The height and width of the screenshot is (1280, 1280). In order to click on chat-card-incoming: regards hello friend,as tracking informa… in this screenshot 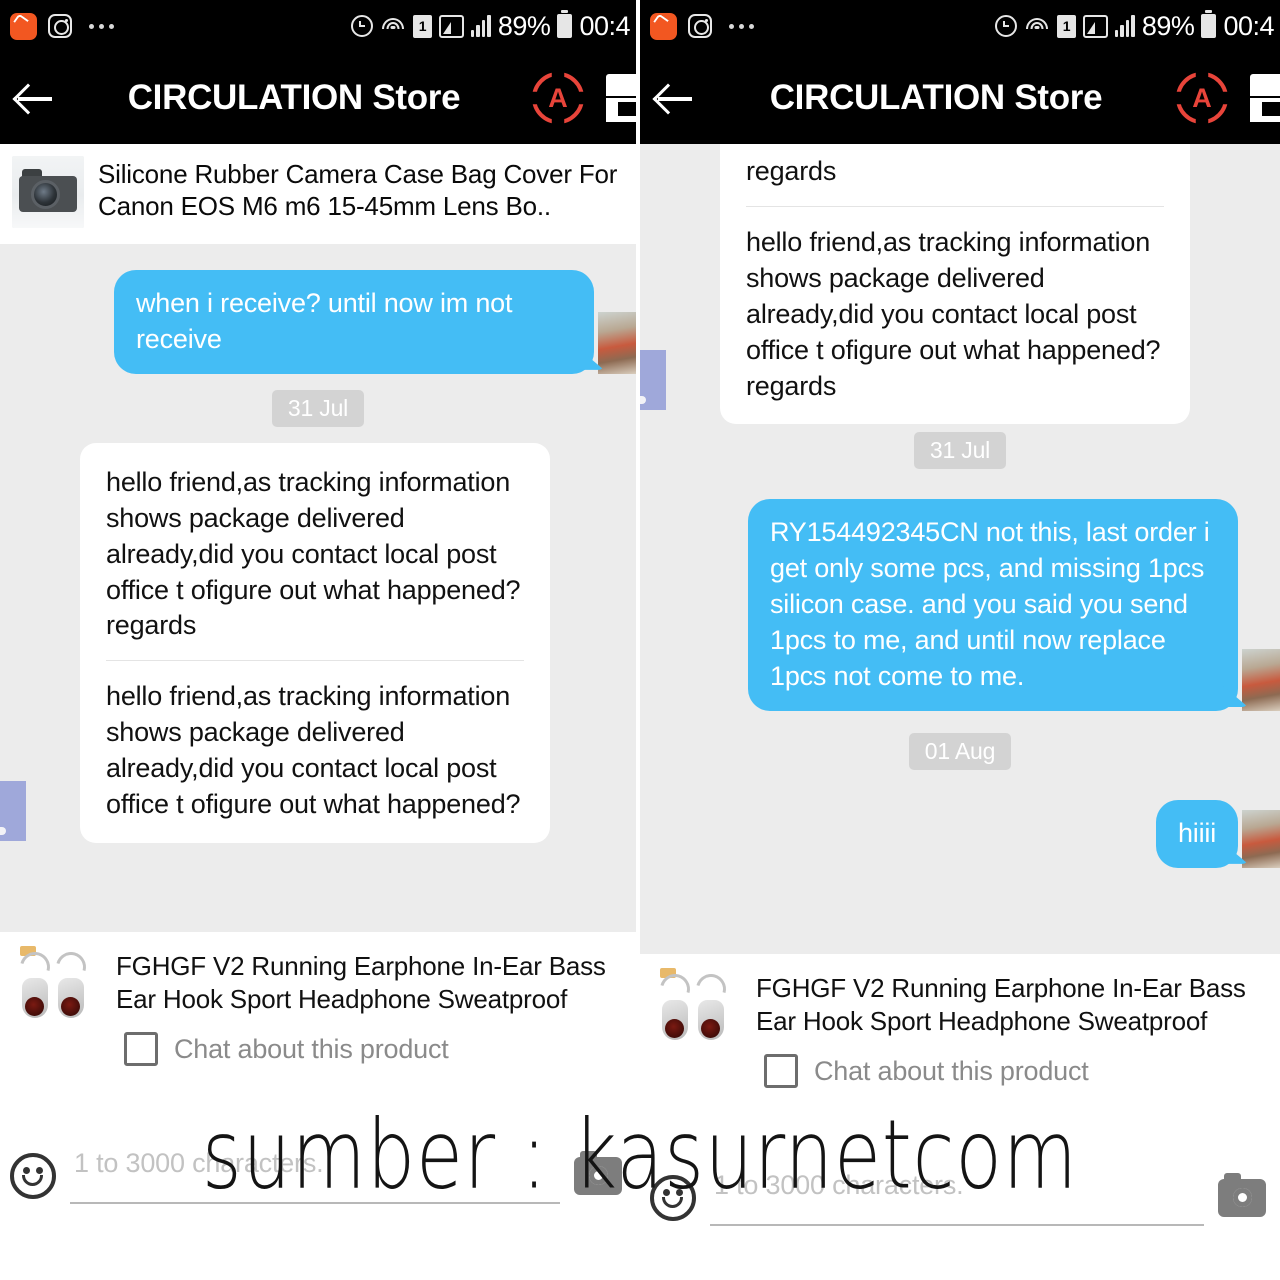, I will do `click(955, 284)`.